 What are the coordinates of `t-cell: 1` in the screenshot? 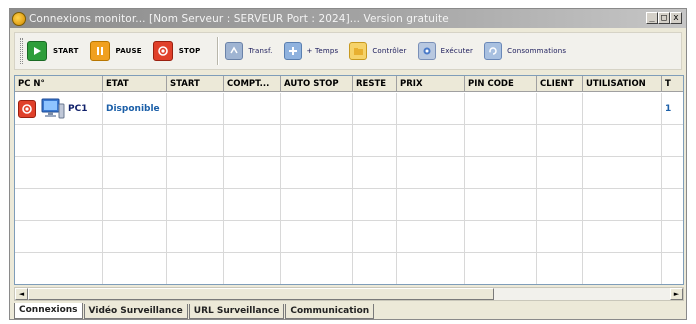 It's located at (672, 109).